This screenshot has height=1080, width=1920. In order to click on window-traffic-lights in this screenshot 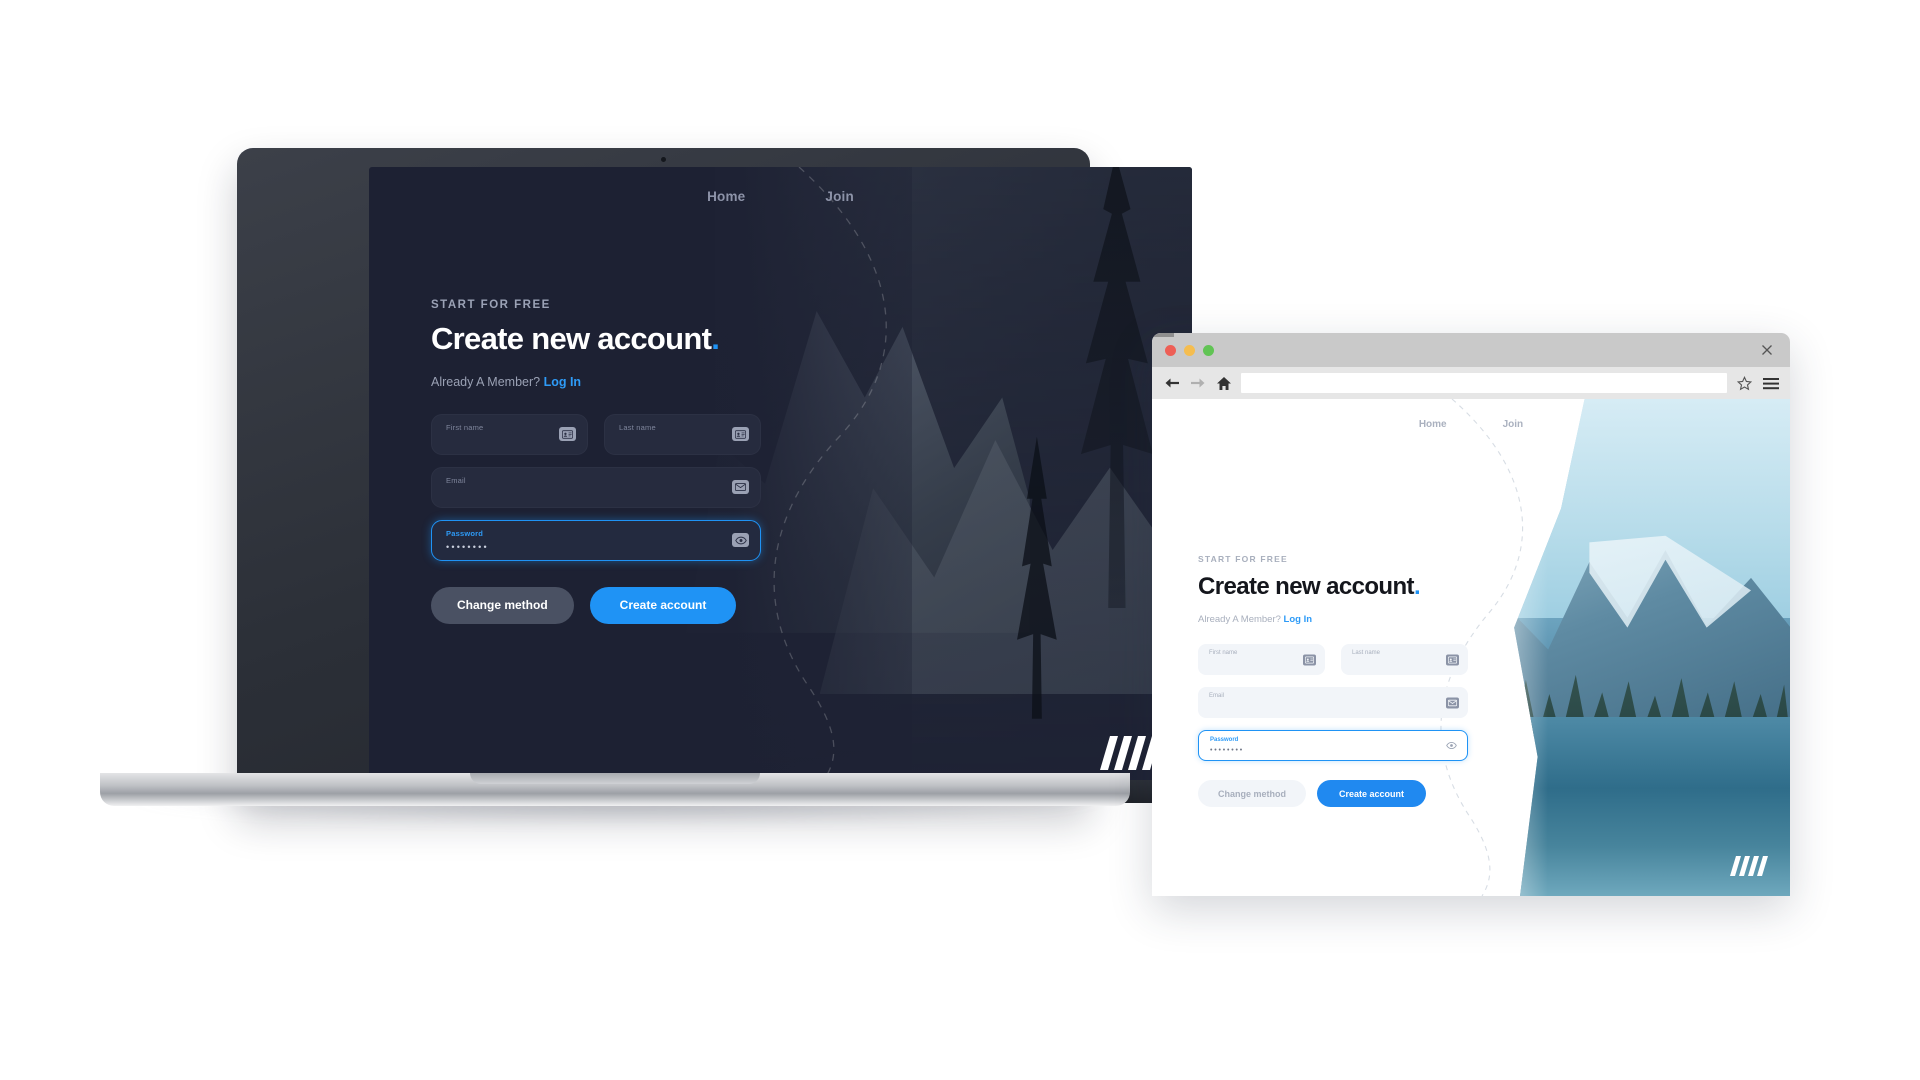, I will do `click(1189, 350)`.